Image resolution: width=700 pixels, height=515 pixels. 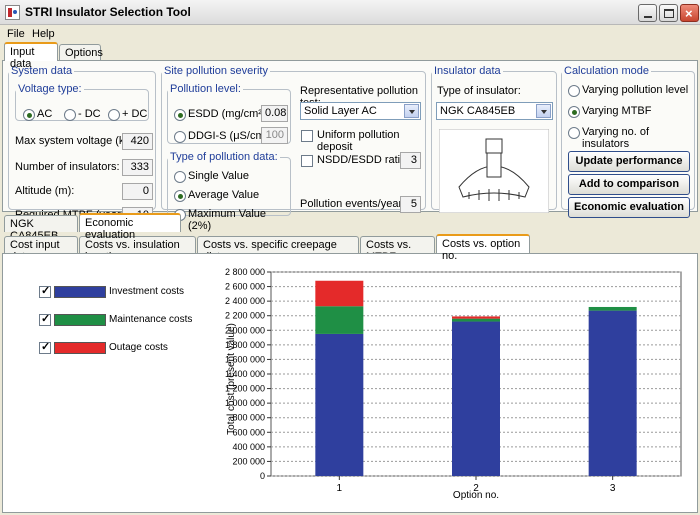 What do you see at coordinates (410, 160) in the screenshot?
I see `nsdd-field: 3` at bounding box center [410, 160].